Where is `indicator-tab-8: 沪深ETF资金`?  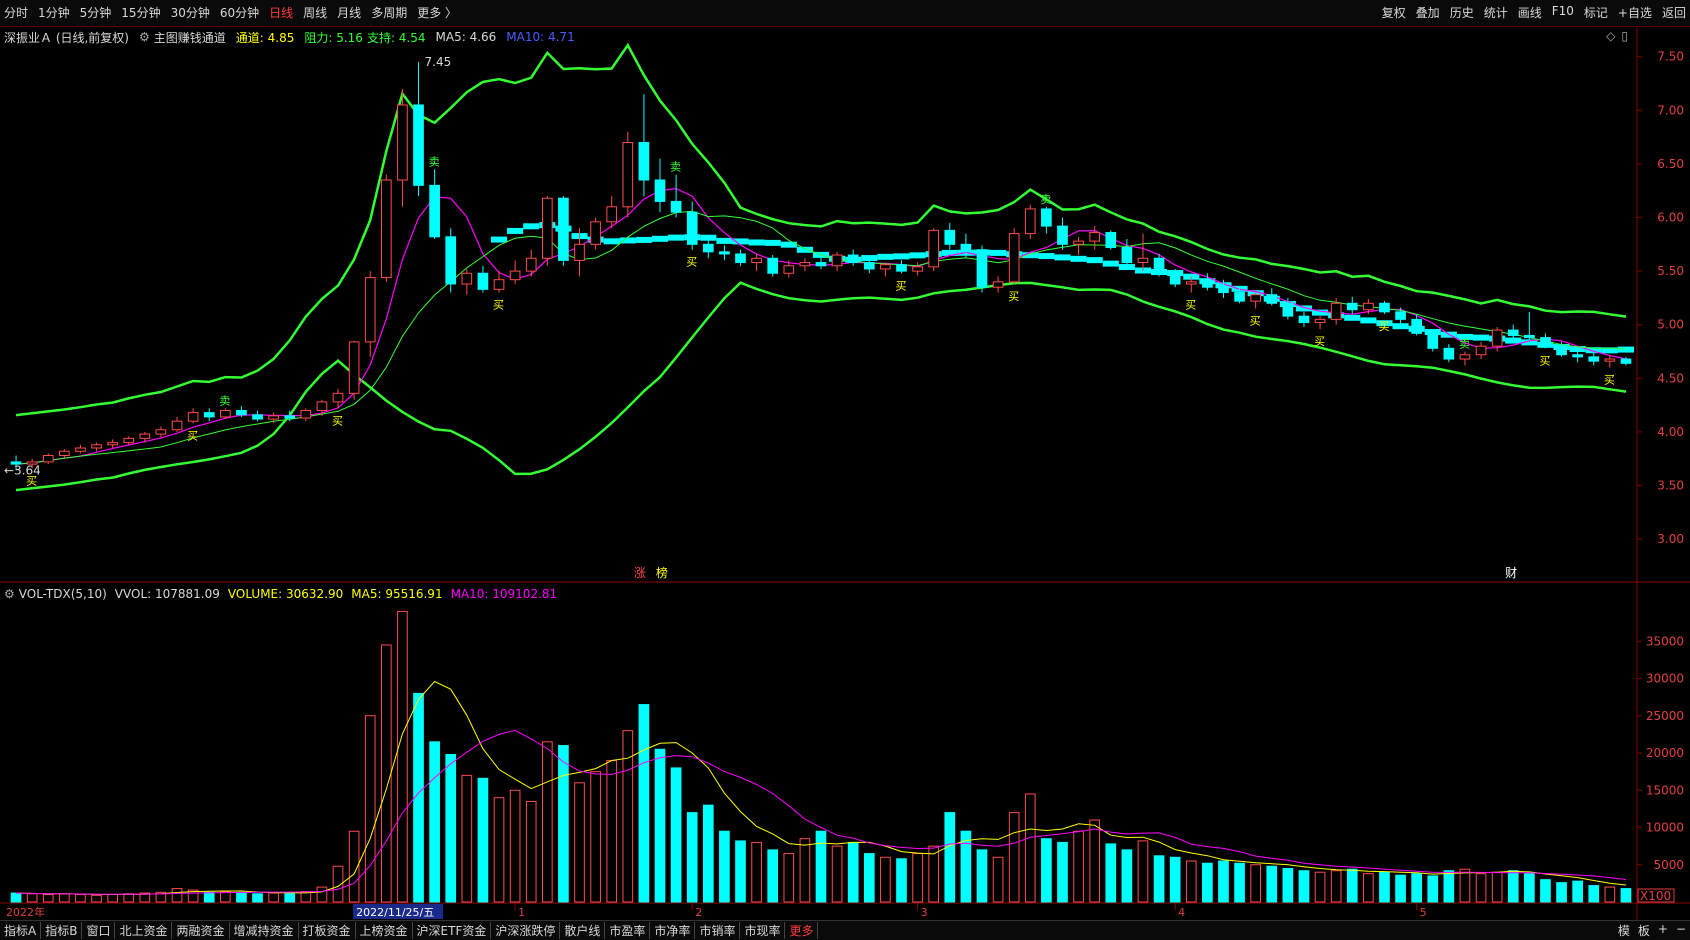
indicator-tab-8: 沪深ETF资金 is located at coordinates (452, 930).